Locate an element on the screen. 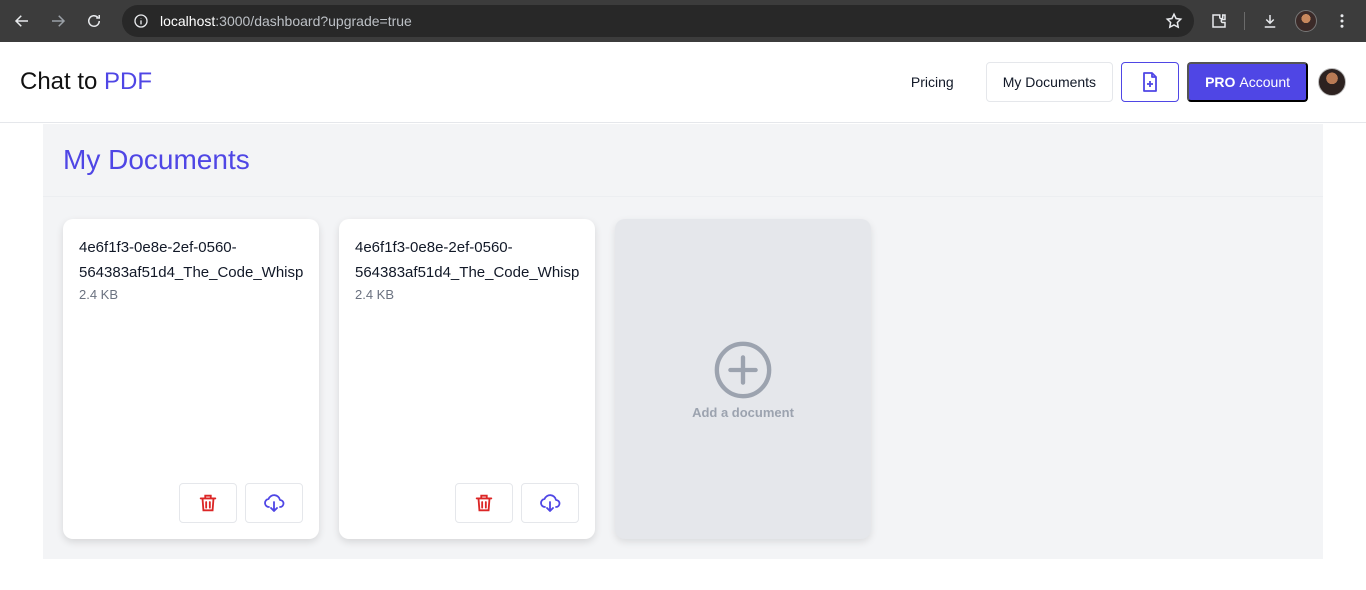 The height and width of the screenshot is (590, 1366). pricing-link: Pricing is located at coordinates (932, 82).